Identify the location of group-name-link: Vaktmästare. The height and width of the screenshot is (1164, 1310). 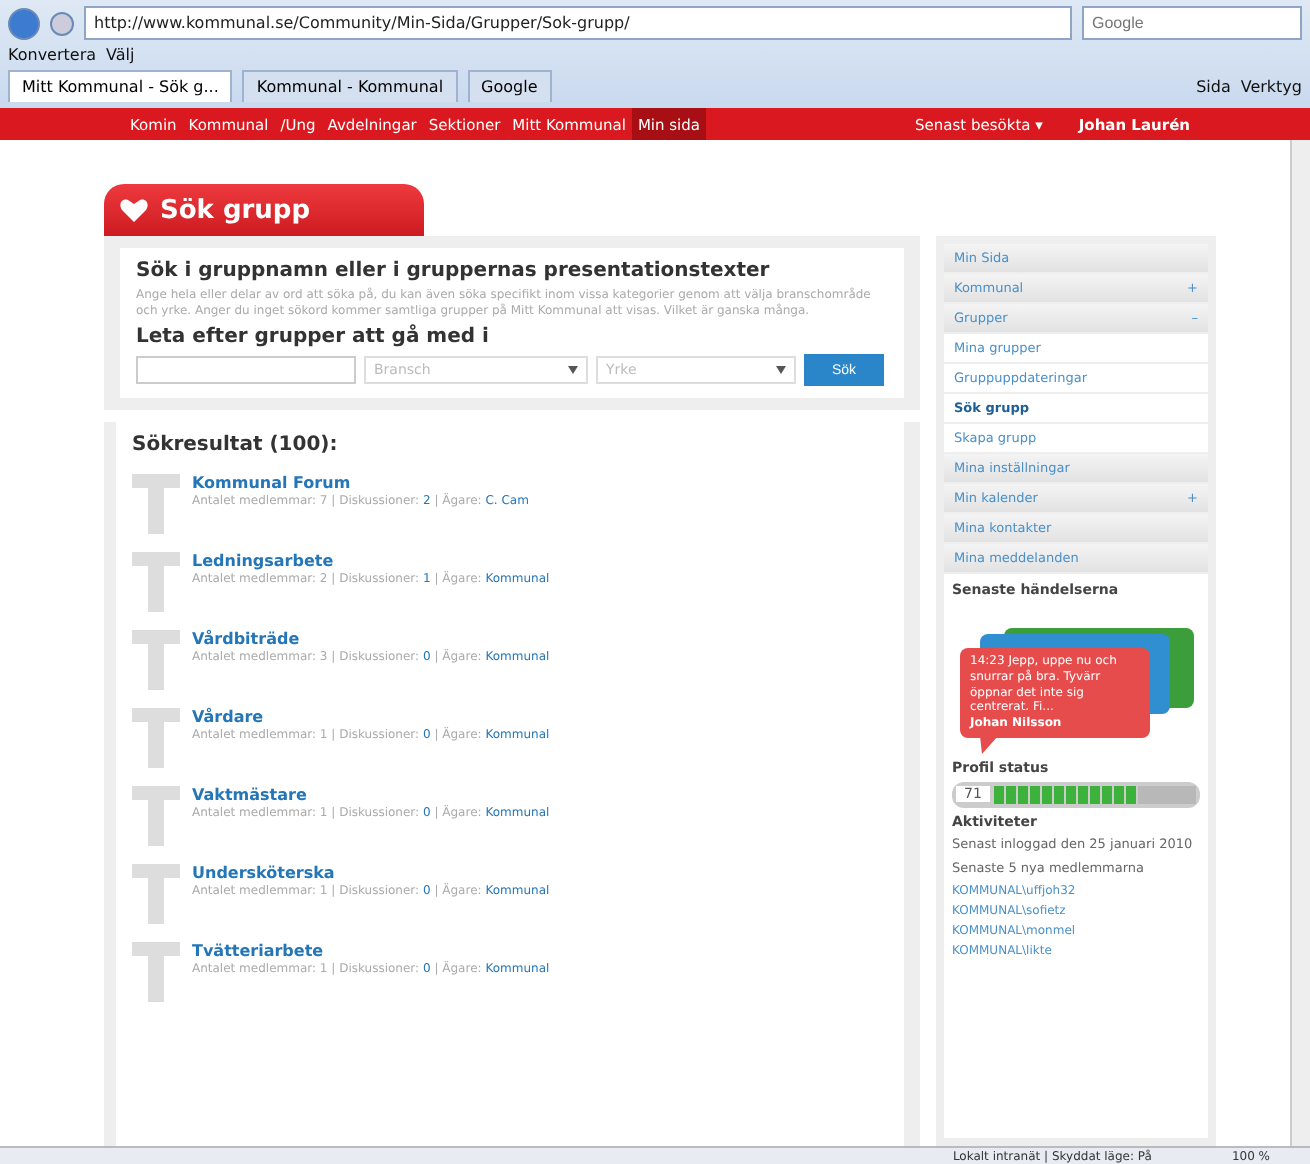
(371, 795).